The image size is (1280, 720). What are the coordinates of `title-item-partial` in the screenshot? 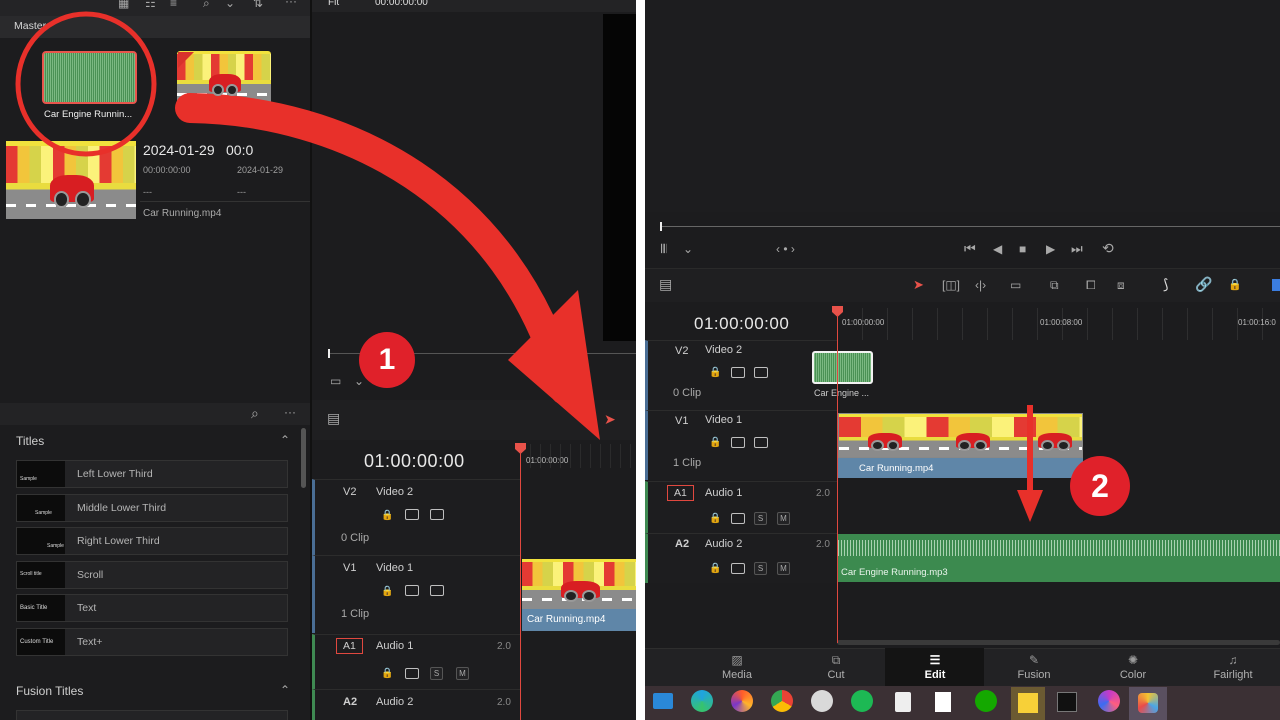 It's located at (152, 715).